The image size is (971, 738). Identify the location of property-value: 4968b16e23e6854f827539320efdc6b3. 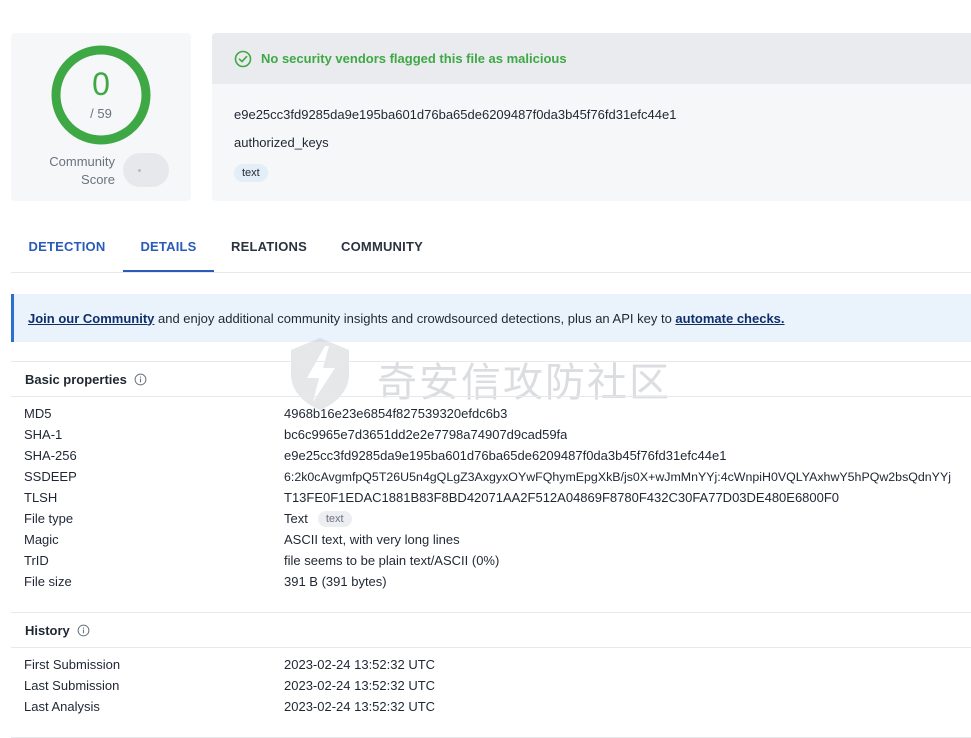
(395, 413).